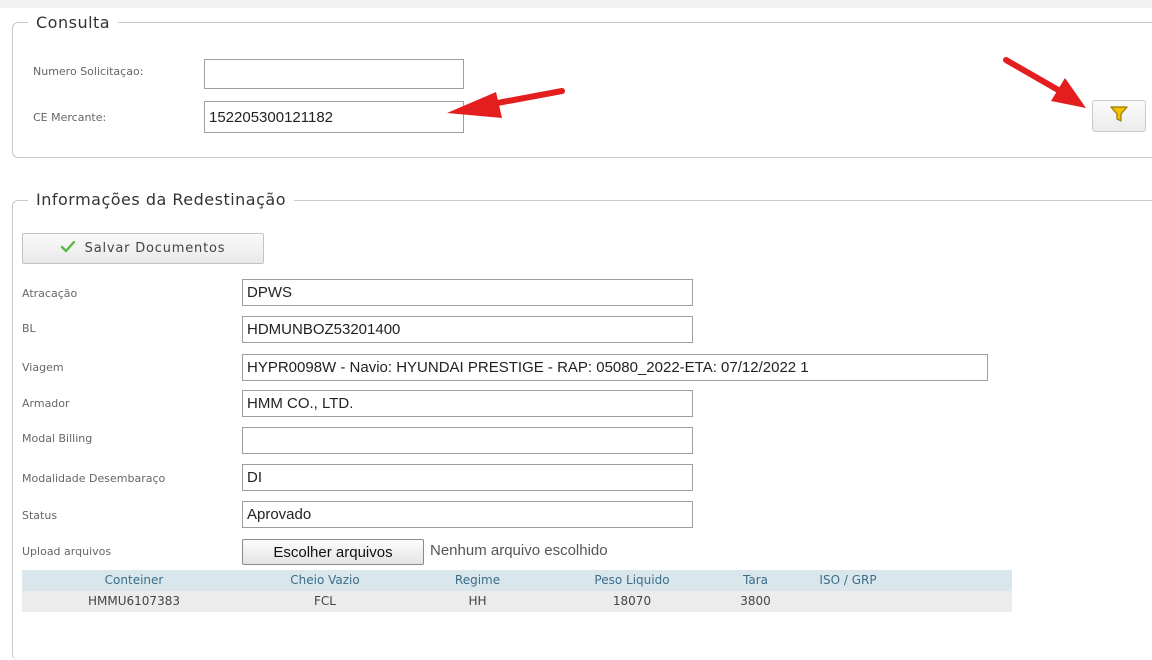 This screenshot has height=660, width=1152. Describe the element at coordinates (467, 477) in the screenshot. I see `modalidade-desembaraco-input` at that location.